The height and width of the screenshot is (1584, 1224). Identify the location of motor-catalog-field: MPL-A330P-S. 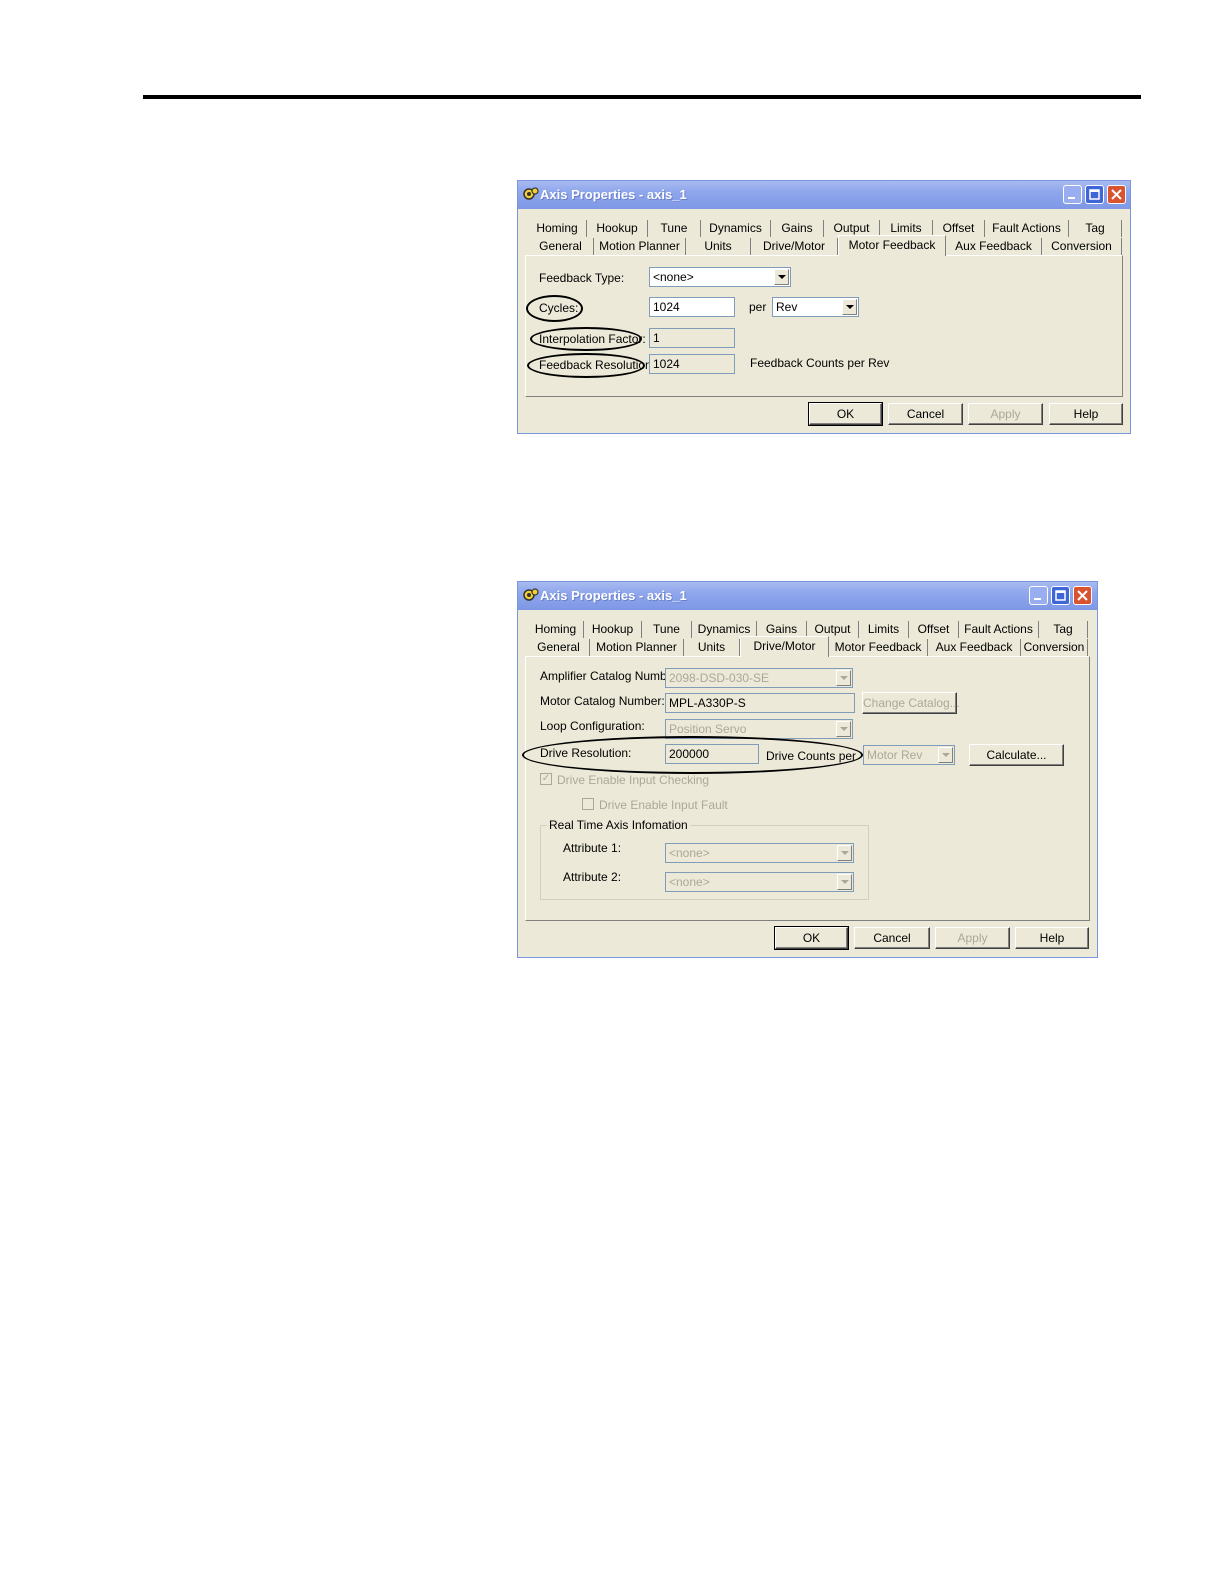
(760, 703).